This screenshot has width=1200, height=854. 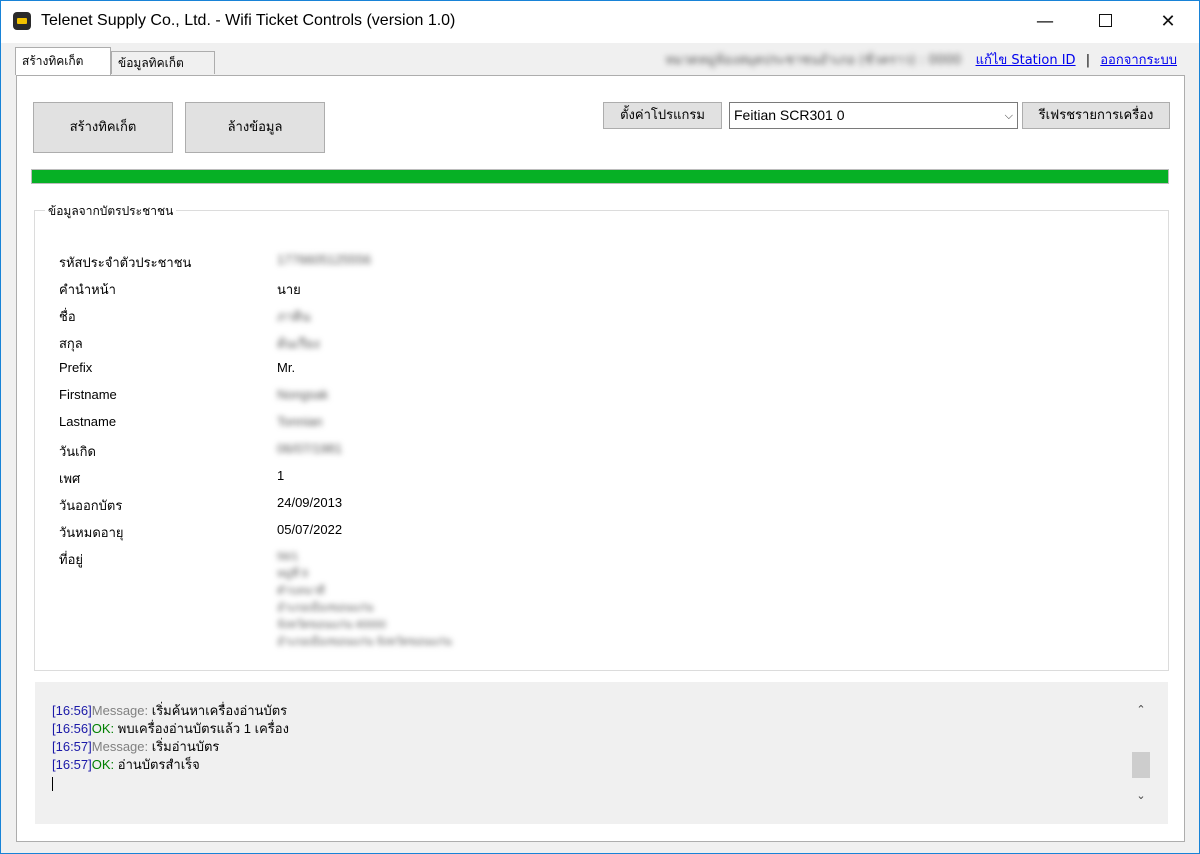 What do you see at coordinates (91, 532) in the screenshot?
I see `field-label: วันหมดอายุ` at bounding box center [91, 532].